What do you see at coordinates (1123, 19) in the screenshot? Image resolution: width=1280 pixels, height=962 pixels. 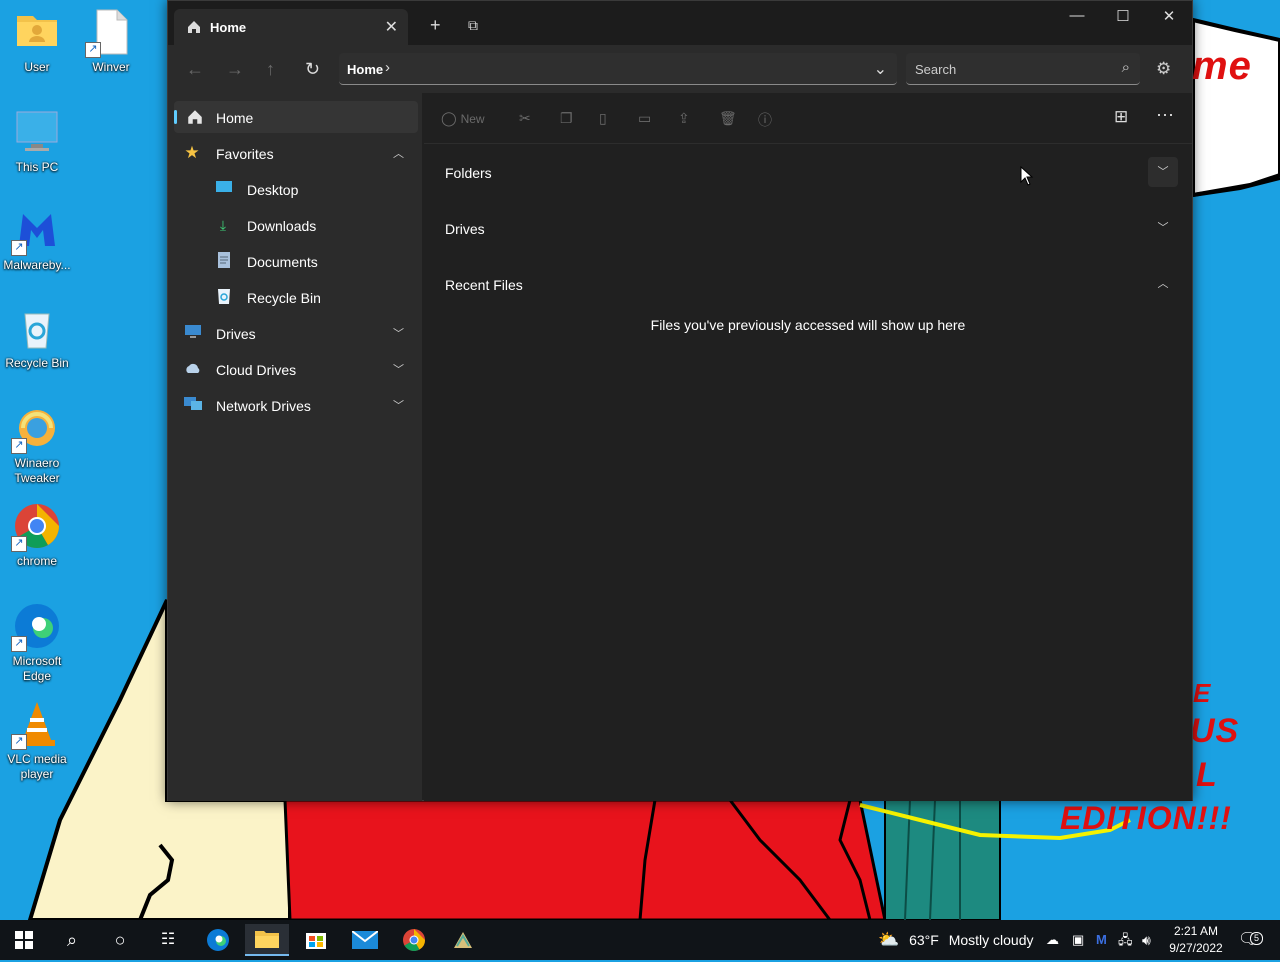 I see `maximize-button: ☐` at bounding box center [1123, 19].